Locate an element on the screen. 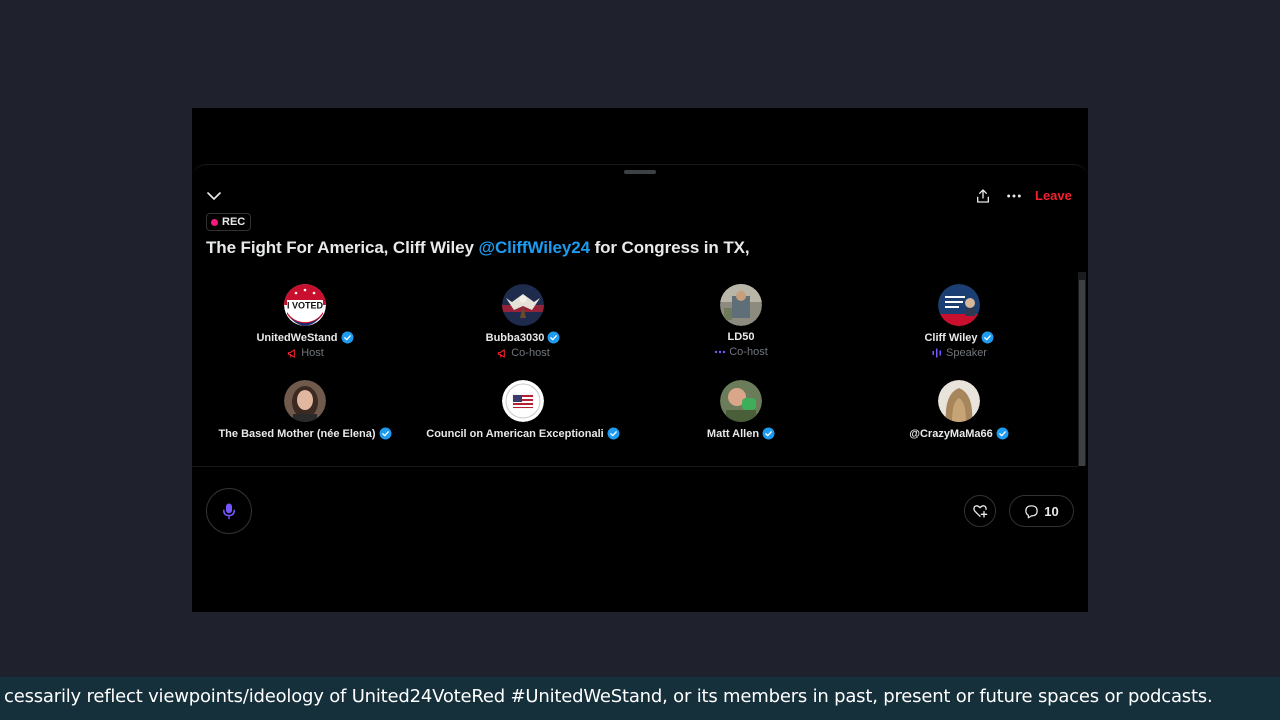 The width and height of the screenshot is (1280, 720). participant-name-row: Cliff Wiley is located at coordinates (958, 337).